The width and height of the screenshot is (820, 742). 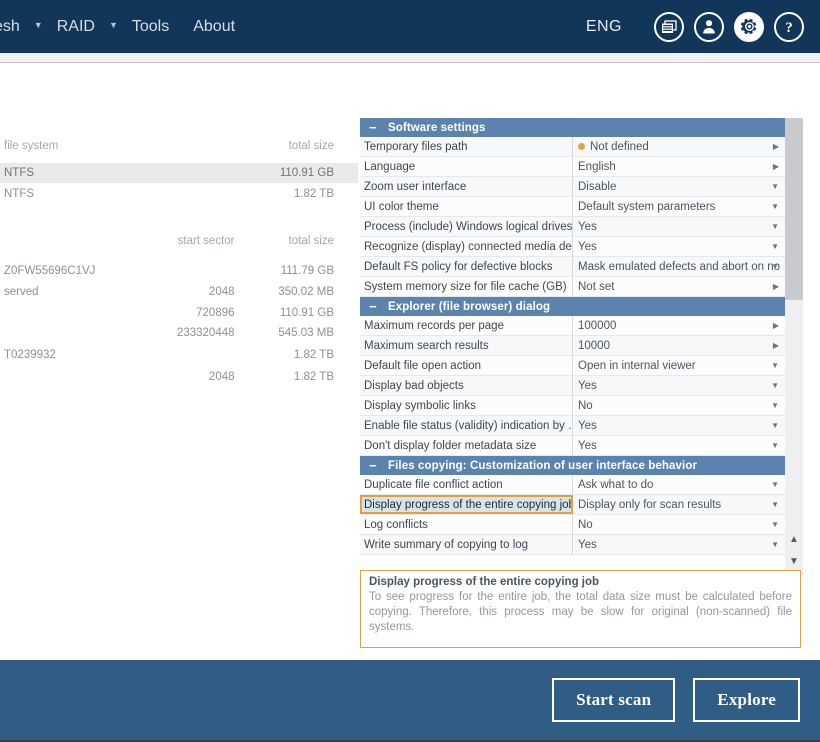 What do you see at coordinates (794, 209) in the screenshot?
I see `settings-scrollbar-thumb` at bounding box center [794, 209].